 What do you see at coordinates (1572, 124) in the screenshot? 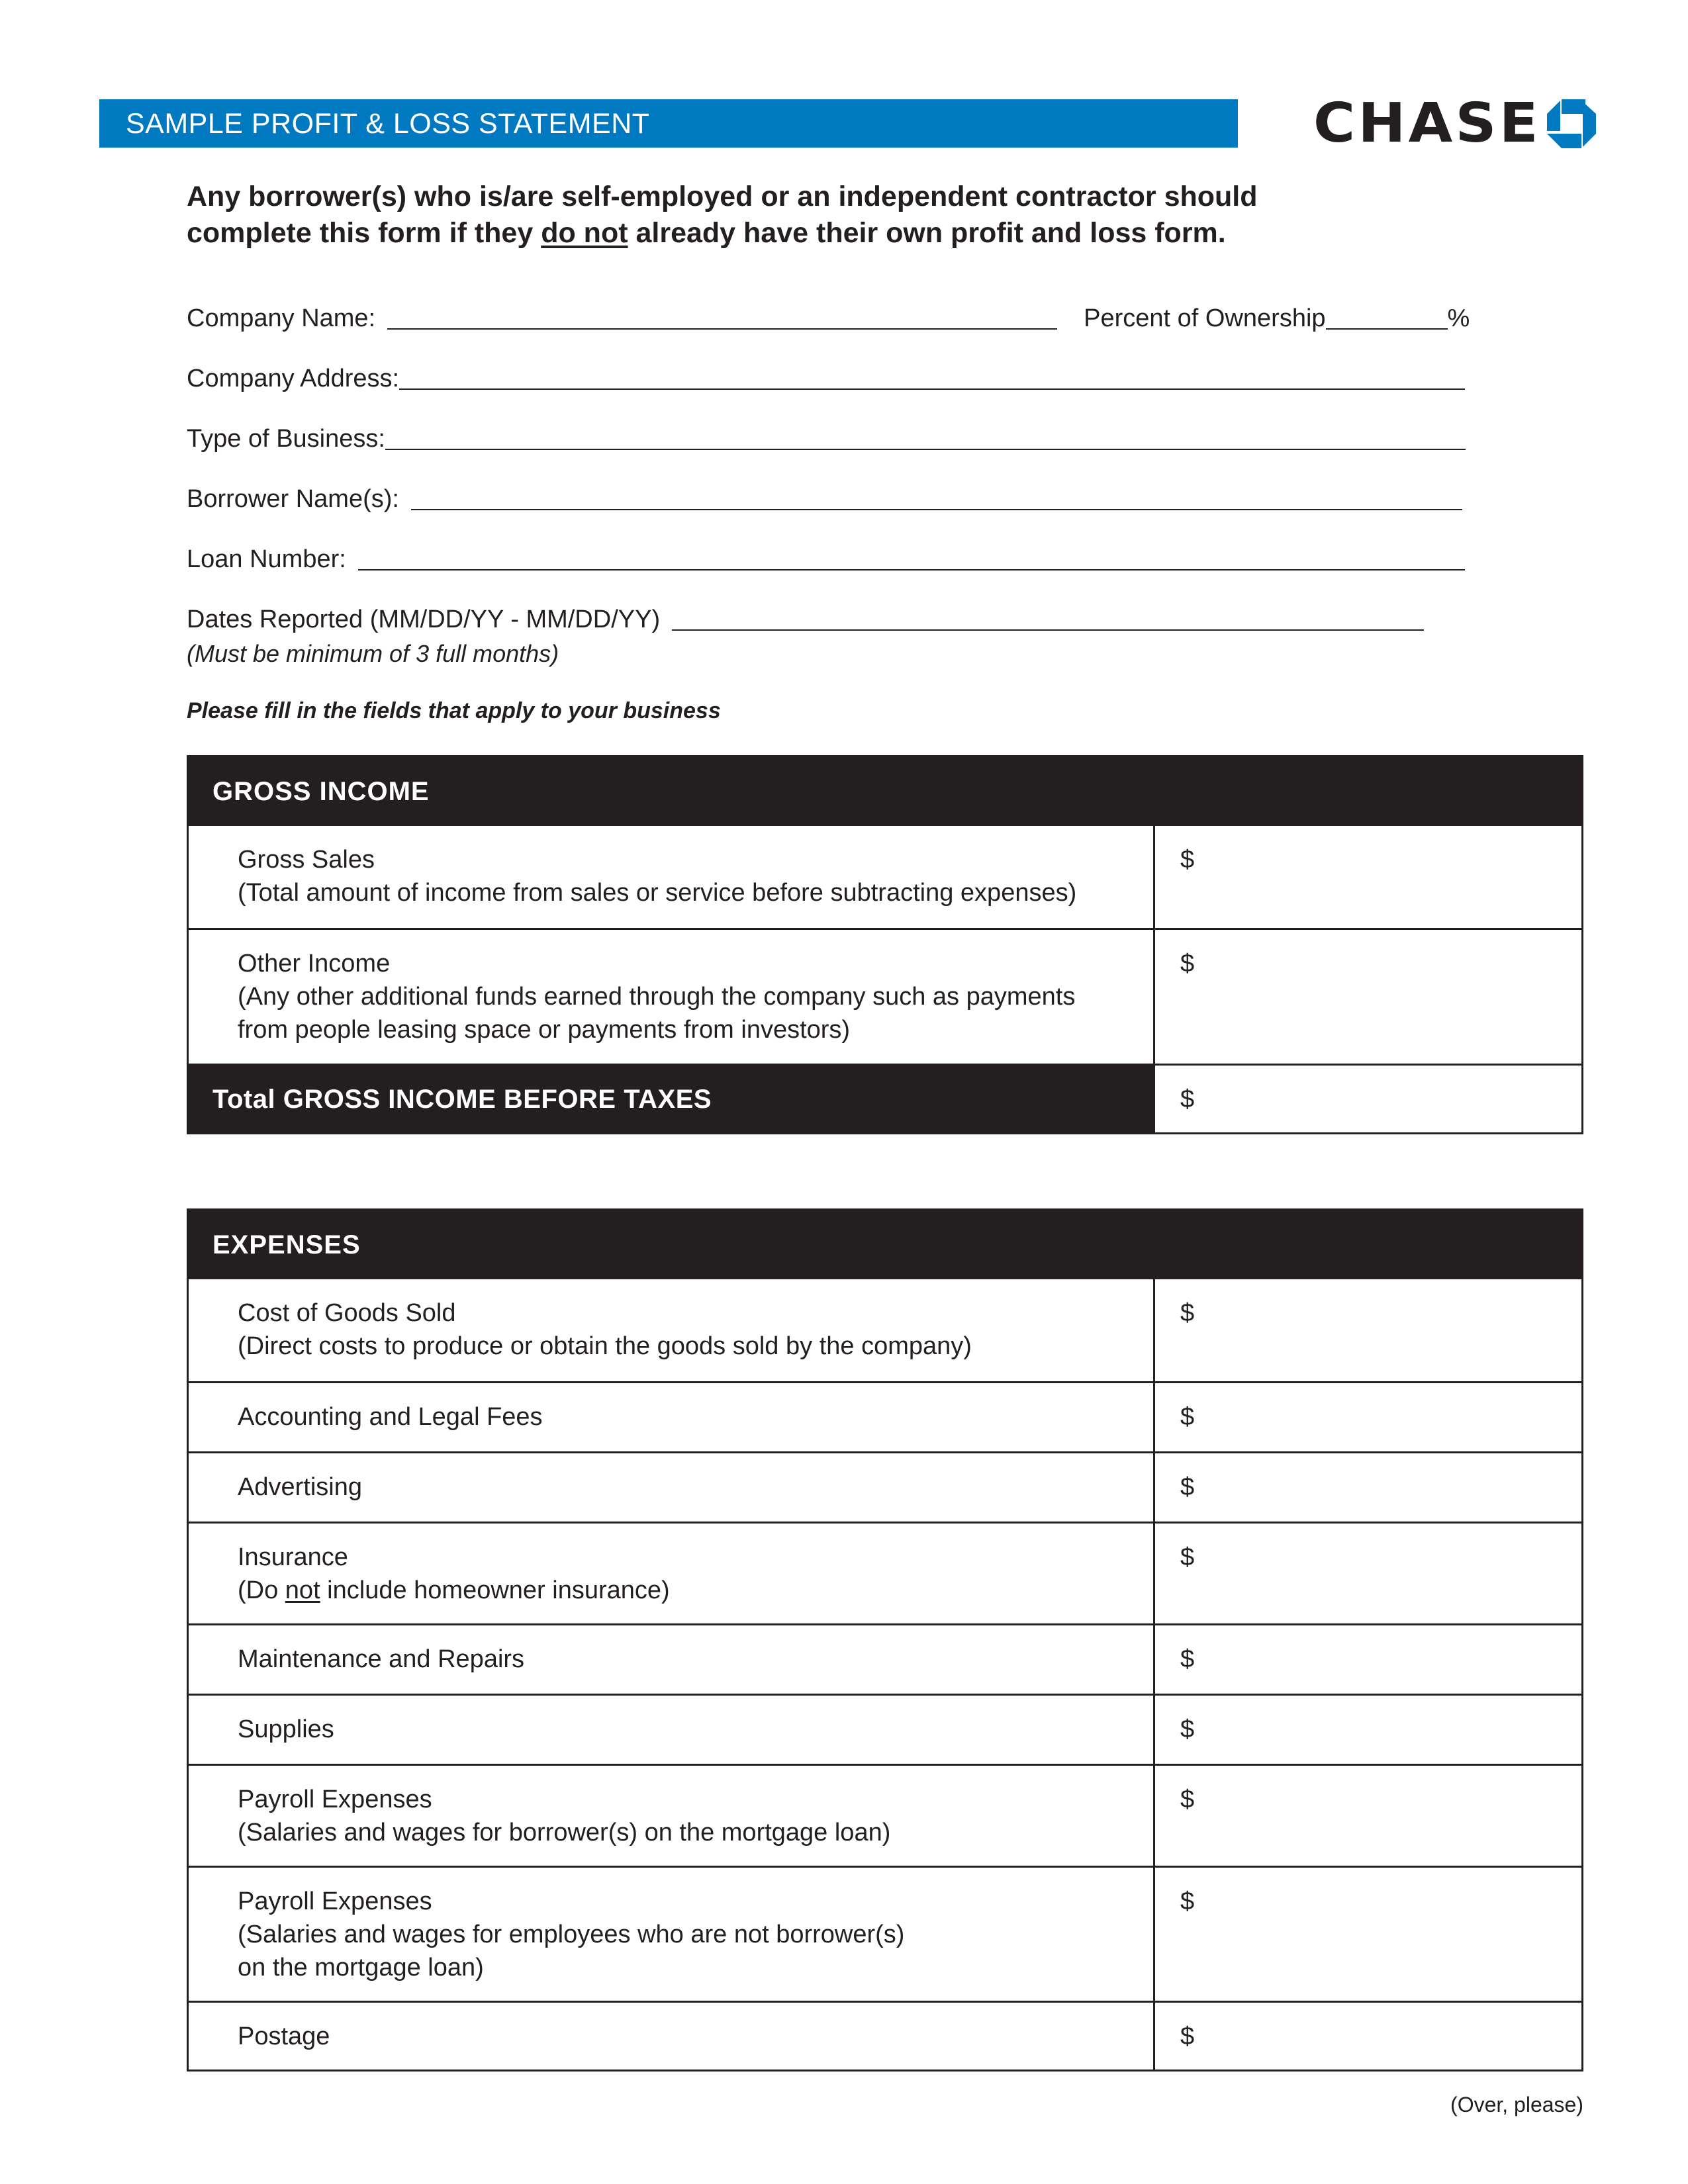
I see `chase-octagon-icon` at bounding box center [1572, 124].